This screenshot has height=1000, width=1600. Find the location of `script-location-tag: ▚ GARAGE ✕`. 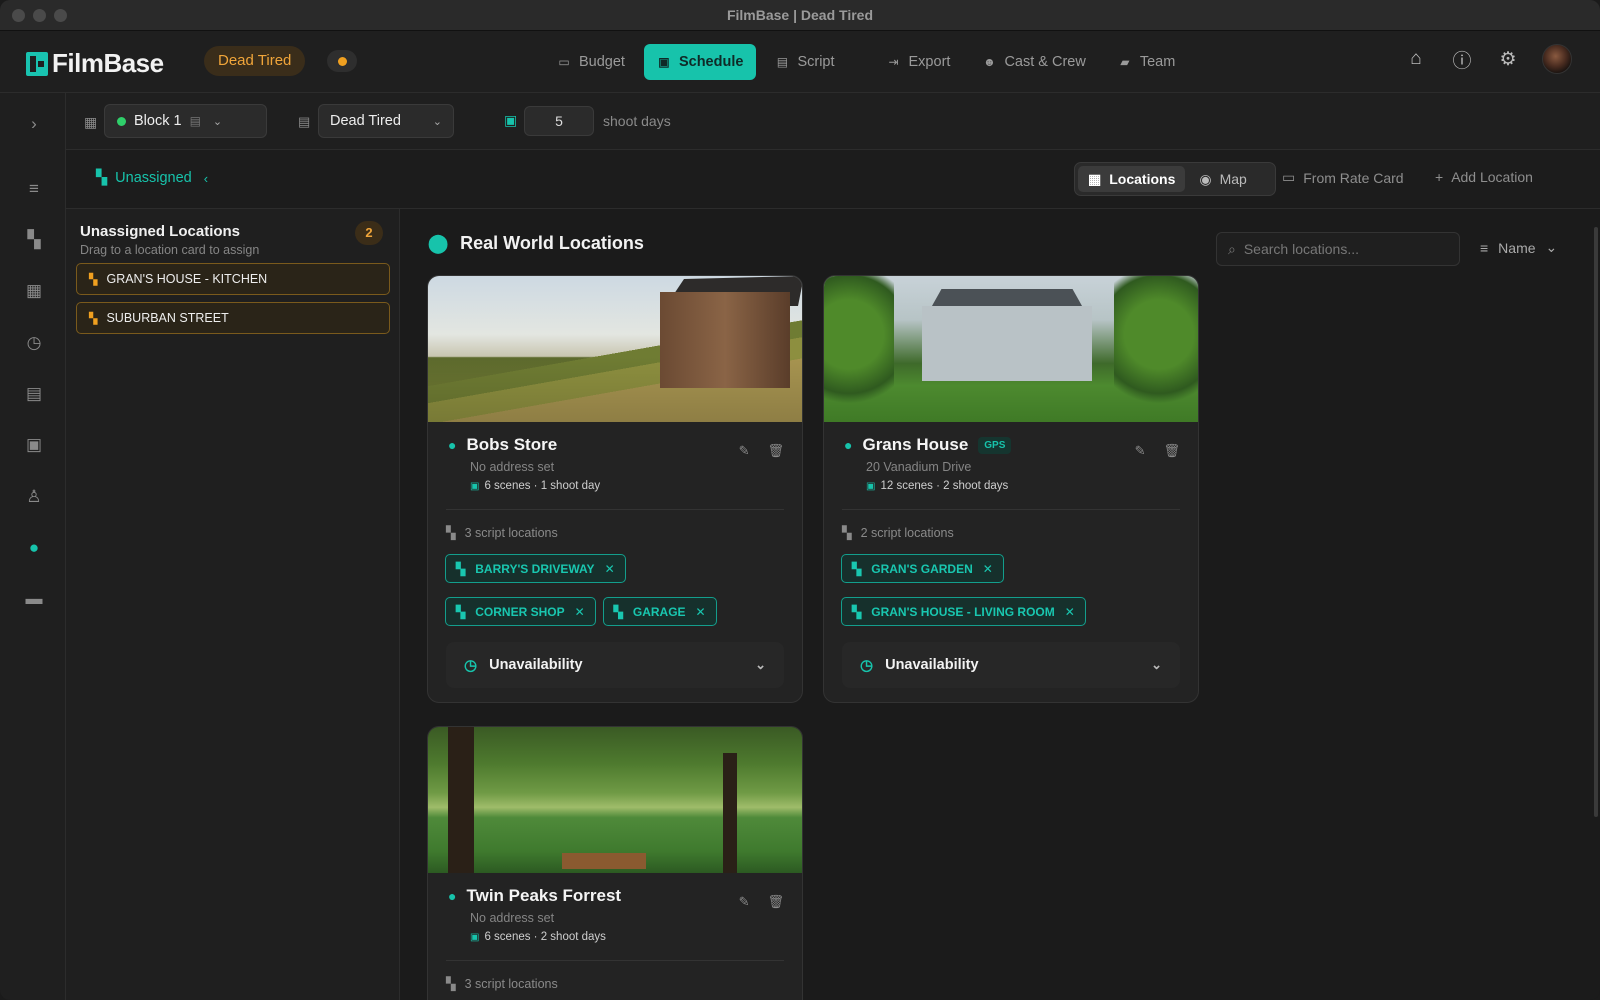

script-location-tag: ▚ GARAGE ✕ is located at coordinates (659, 611).